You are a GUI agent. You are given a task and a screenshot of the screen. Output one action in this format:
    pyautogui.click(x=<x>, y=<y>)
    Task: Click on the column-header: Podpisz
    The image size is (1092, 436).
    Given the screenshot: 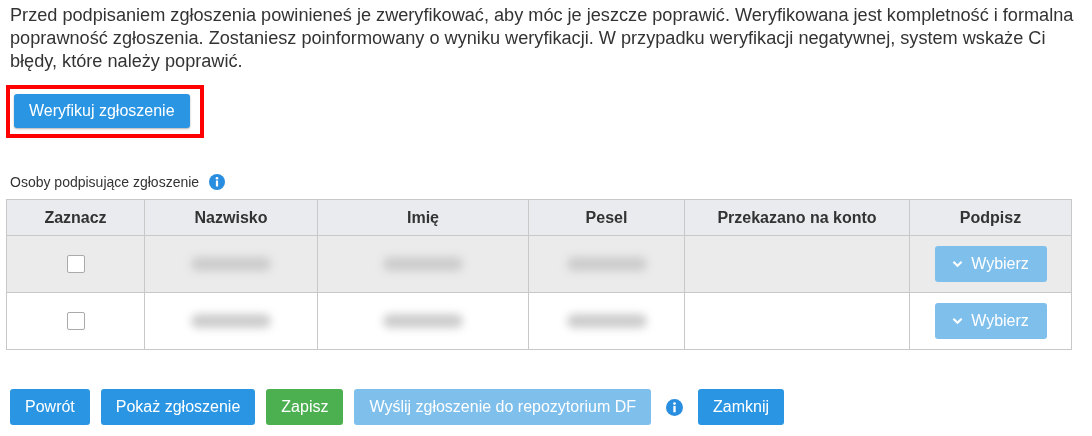 What is the action you would take?
    pyautogui.click(x=990, y=217)
    